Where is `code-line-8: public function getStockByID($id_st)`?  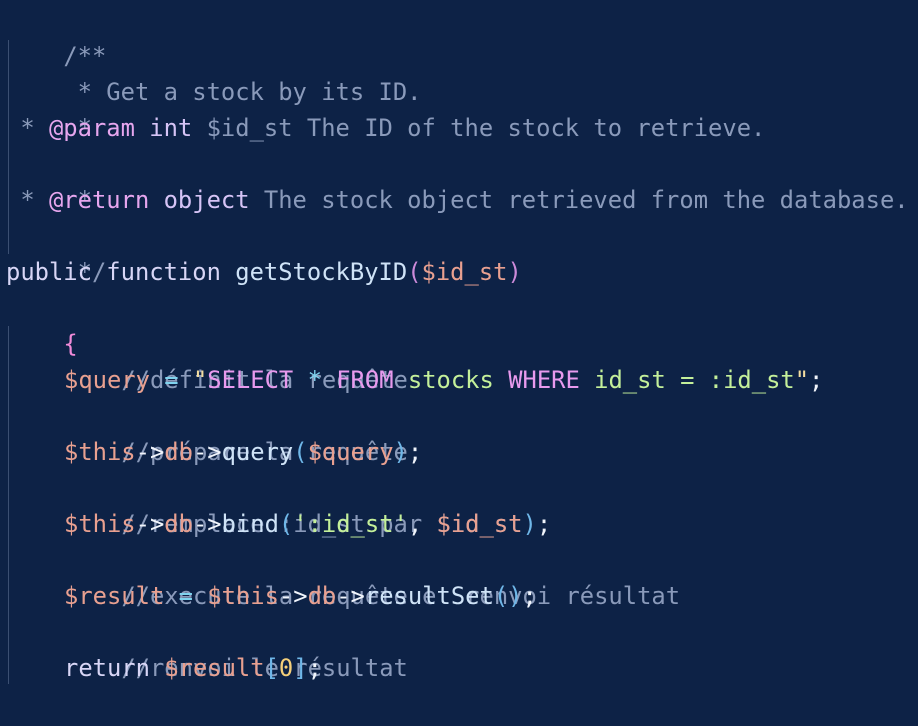 code-line-8: public function getStockByID($id_st) is located at coordinates (264, 272).